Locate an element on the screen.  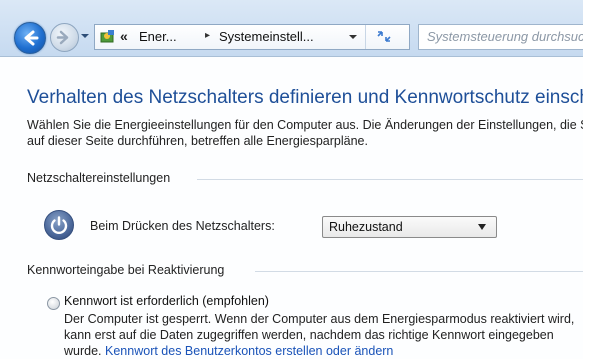
power-icon is located at coordinates (59, 225).